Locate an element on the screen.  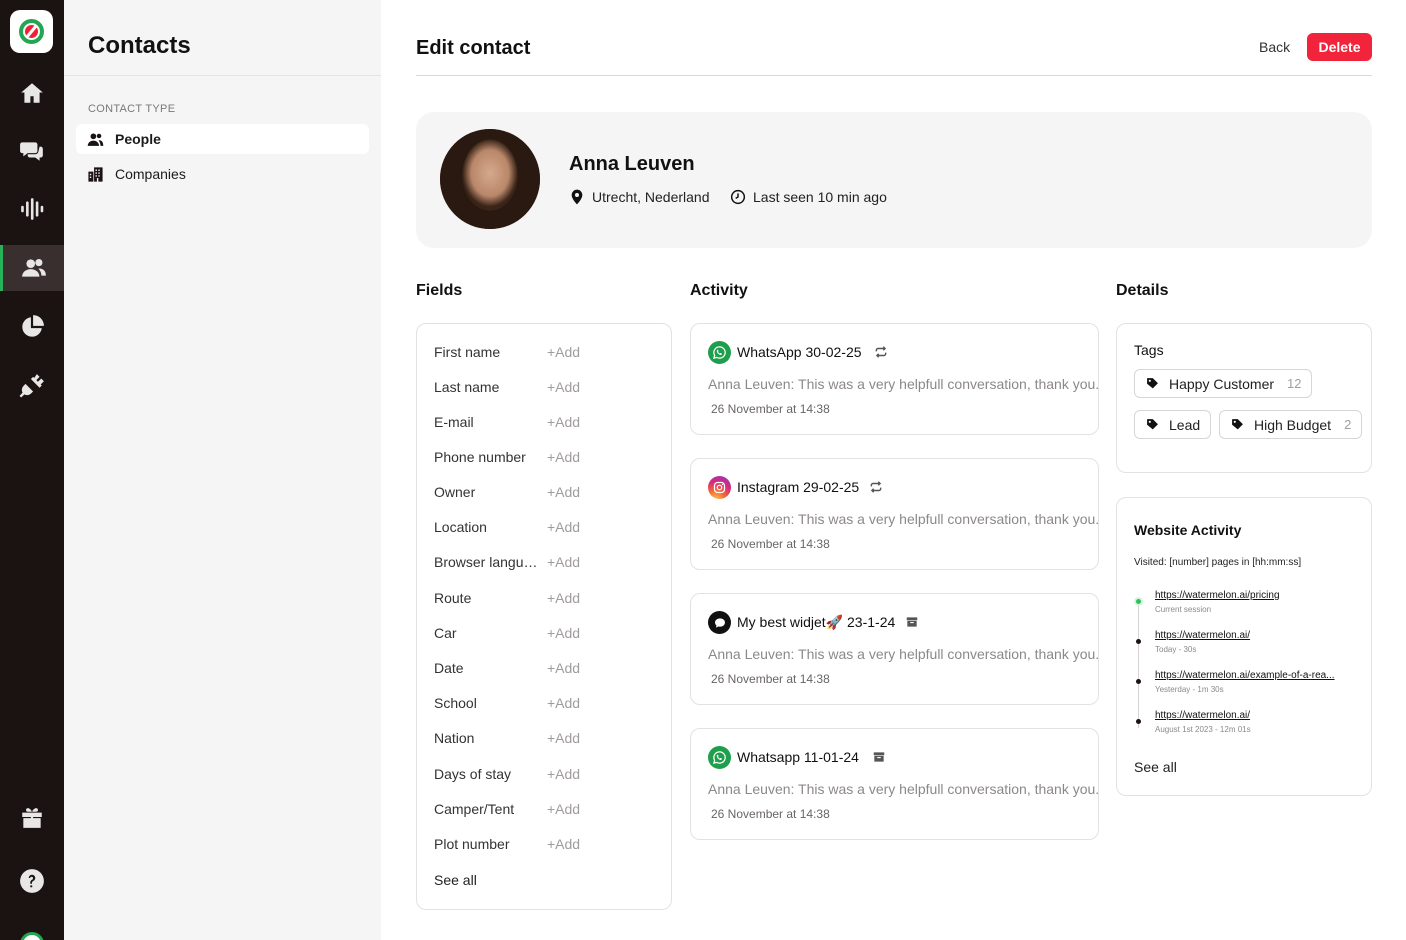
user-avatar is located at coordinates (32, 936).